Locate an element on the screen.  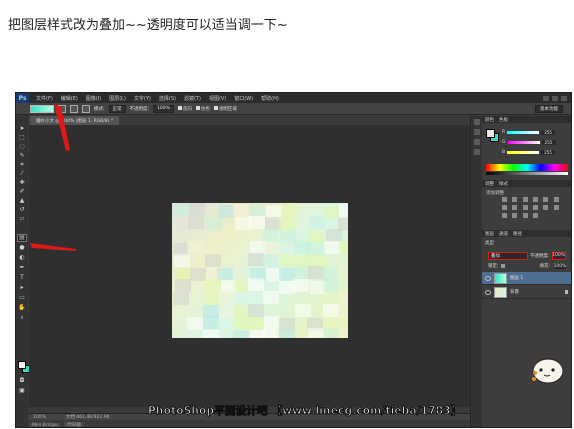
move-tool-icon: ➤ is located at coordinates (22, 129).